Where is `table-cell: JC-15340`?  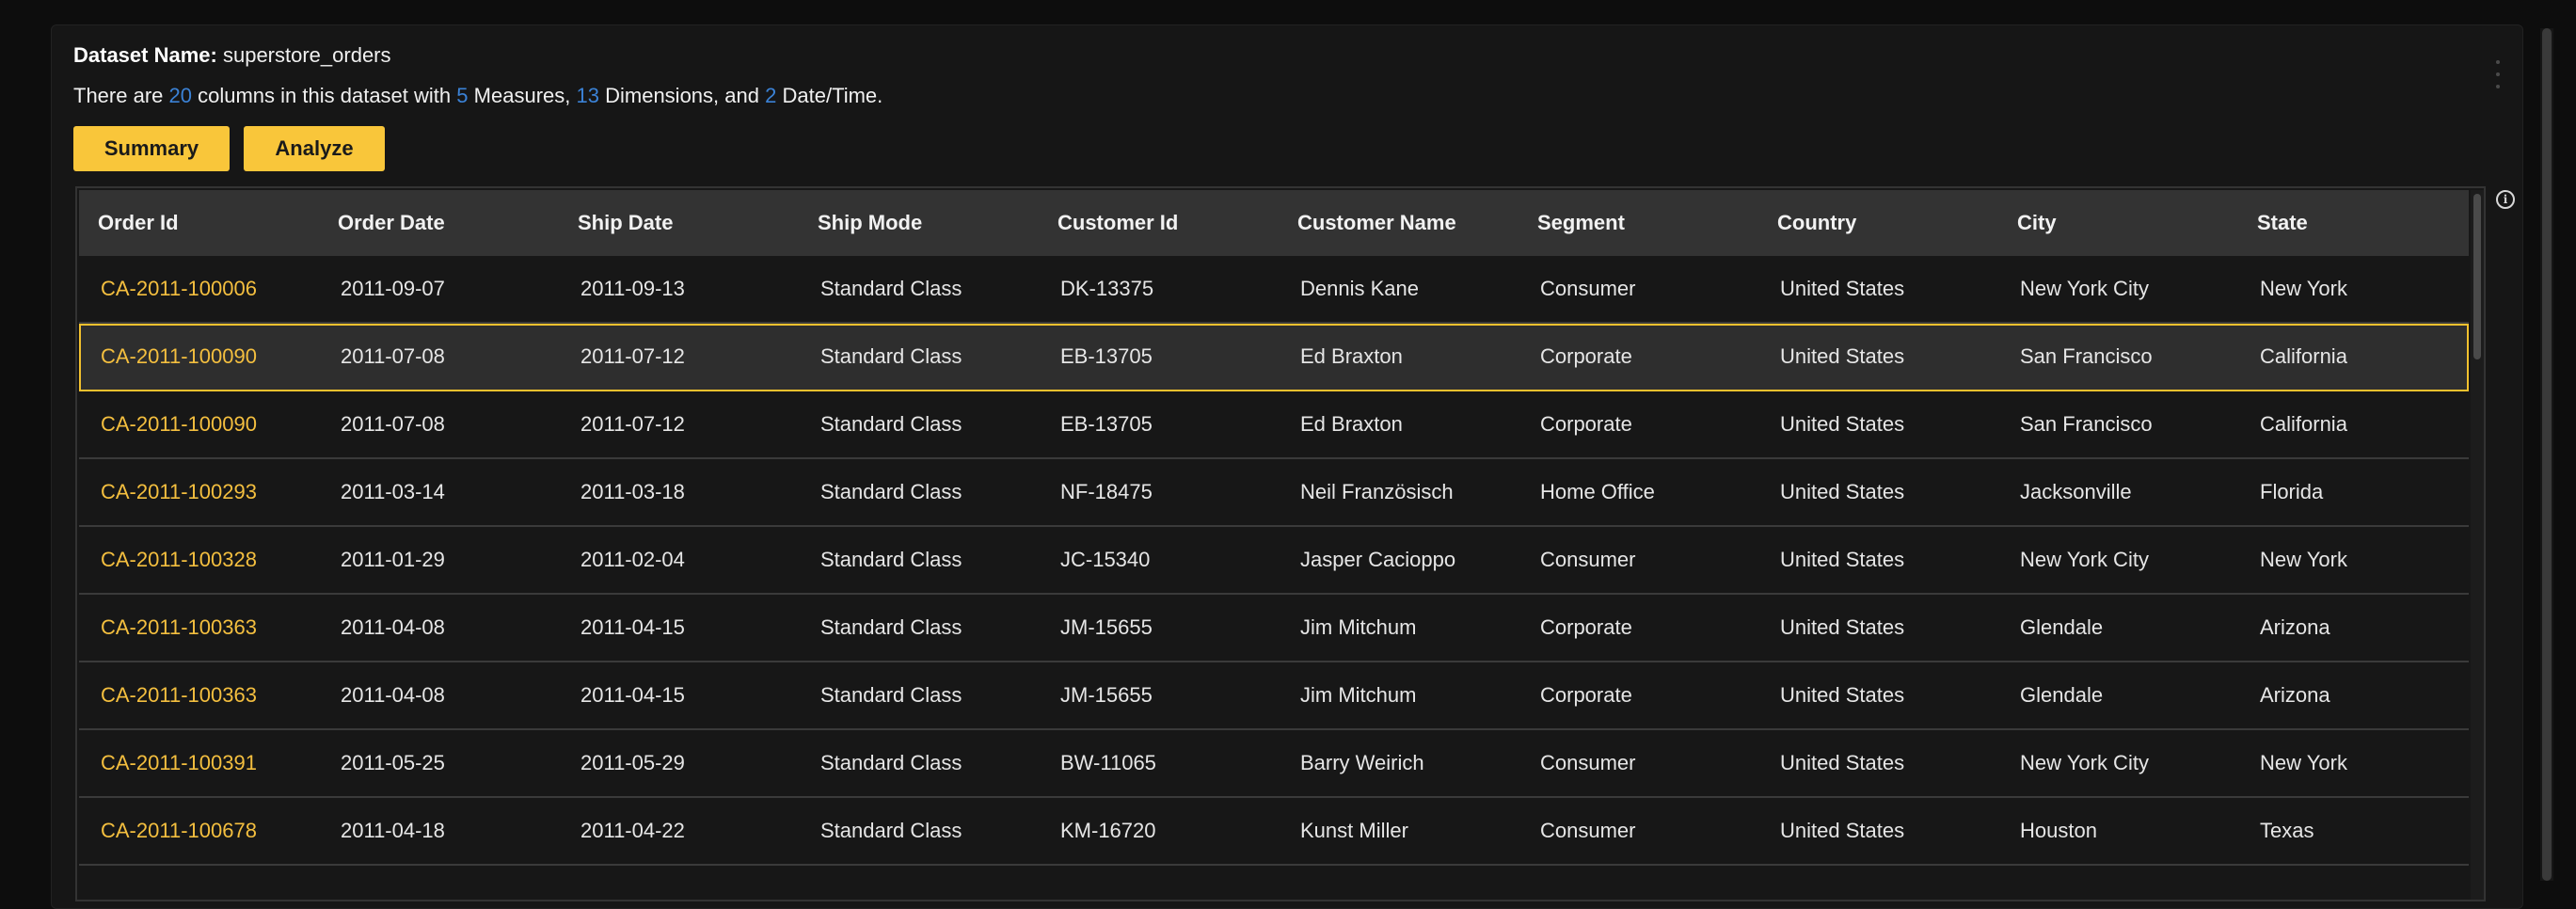
table-cell: JC-15340 is located at coordinates (1105, 559).